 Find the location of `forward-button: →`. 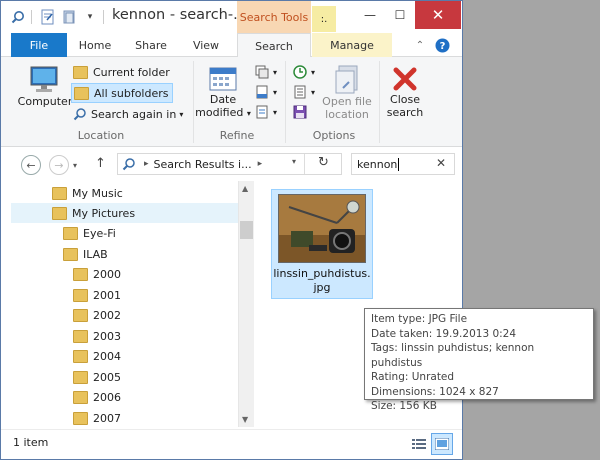

forward-button: → is located at coordinates (59, 165).